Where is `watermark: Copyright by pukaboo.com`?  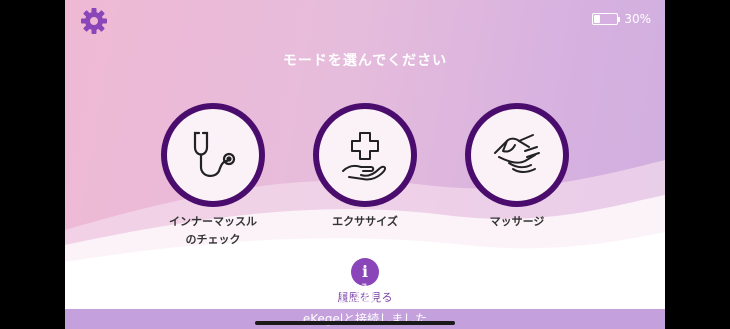
watermark: Copyright by pukaboo.com is located at coordinates (429, 294).